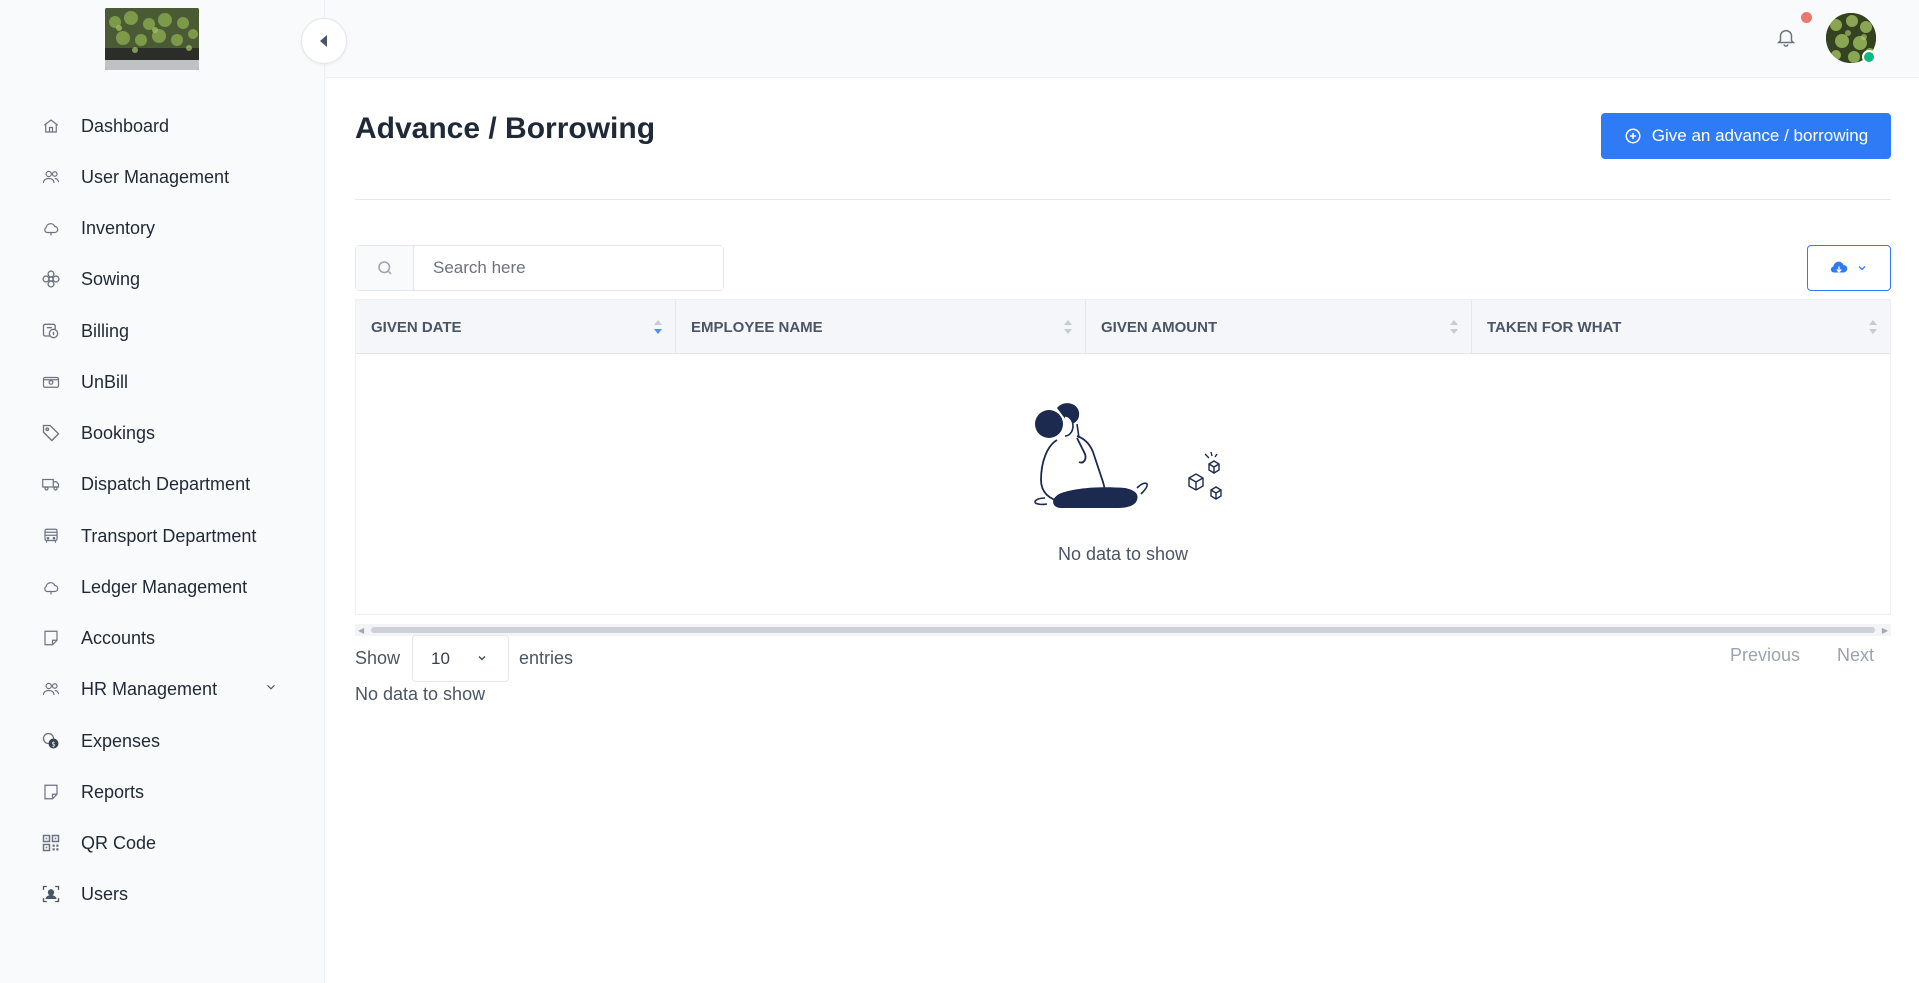 This screenshot has height=983, width=1919. Describe the element at coordinates (460, 658) in the screenshot. I see `page-size-select: 10` at that location.